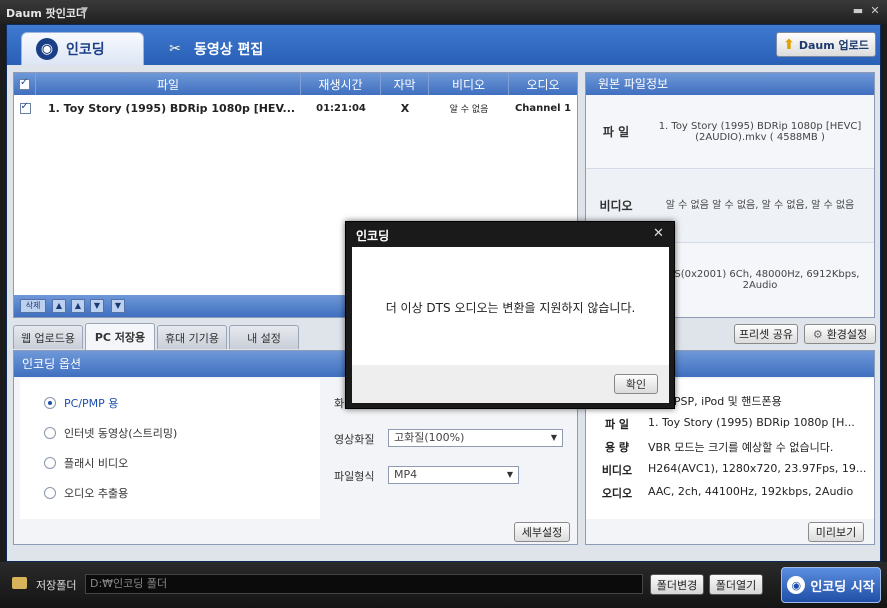 This screenshot has width=887, height=608. Describe the element at coordinates (836, 532) in the screenshot. I see `preview-button: 미리보기` at that location.